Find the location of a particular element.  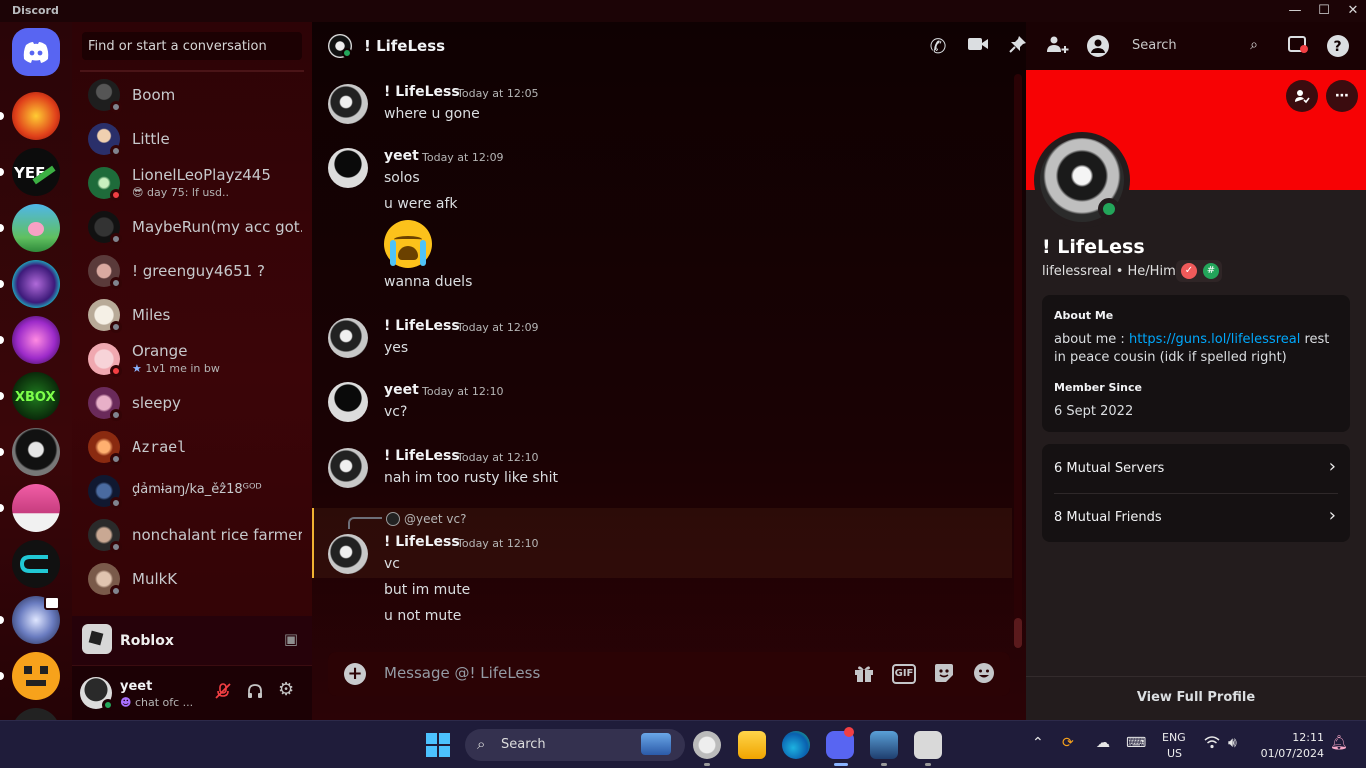

server-c-icon is located at coordinates (36, 564).